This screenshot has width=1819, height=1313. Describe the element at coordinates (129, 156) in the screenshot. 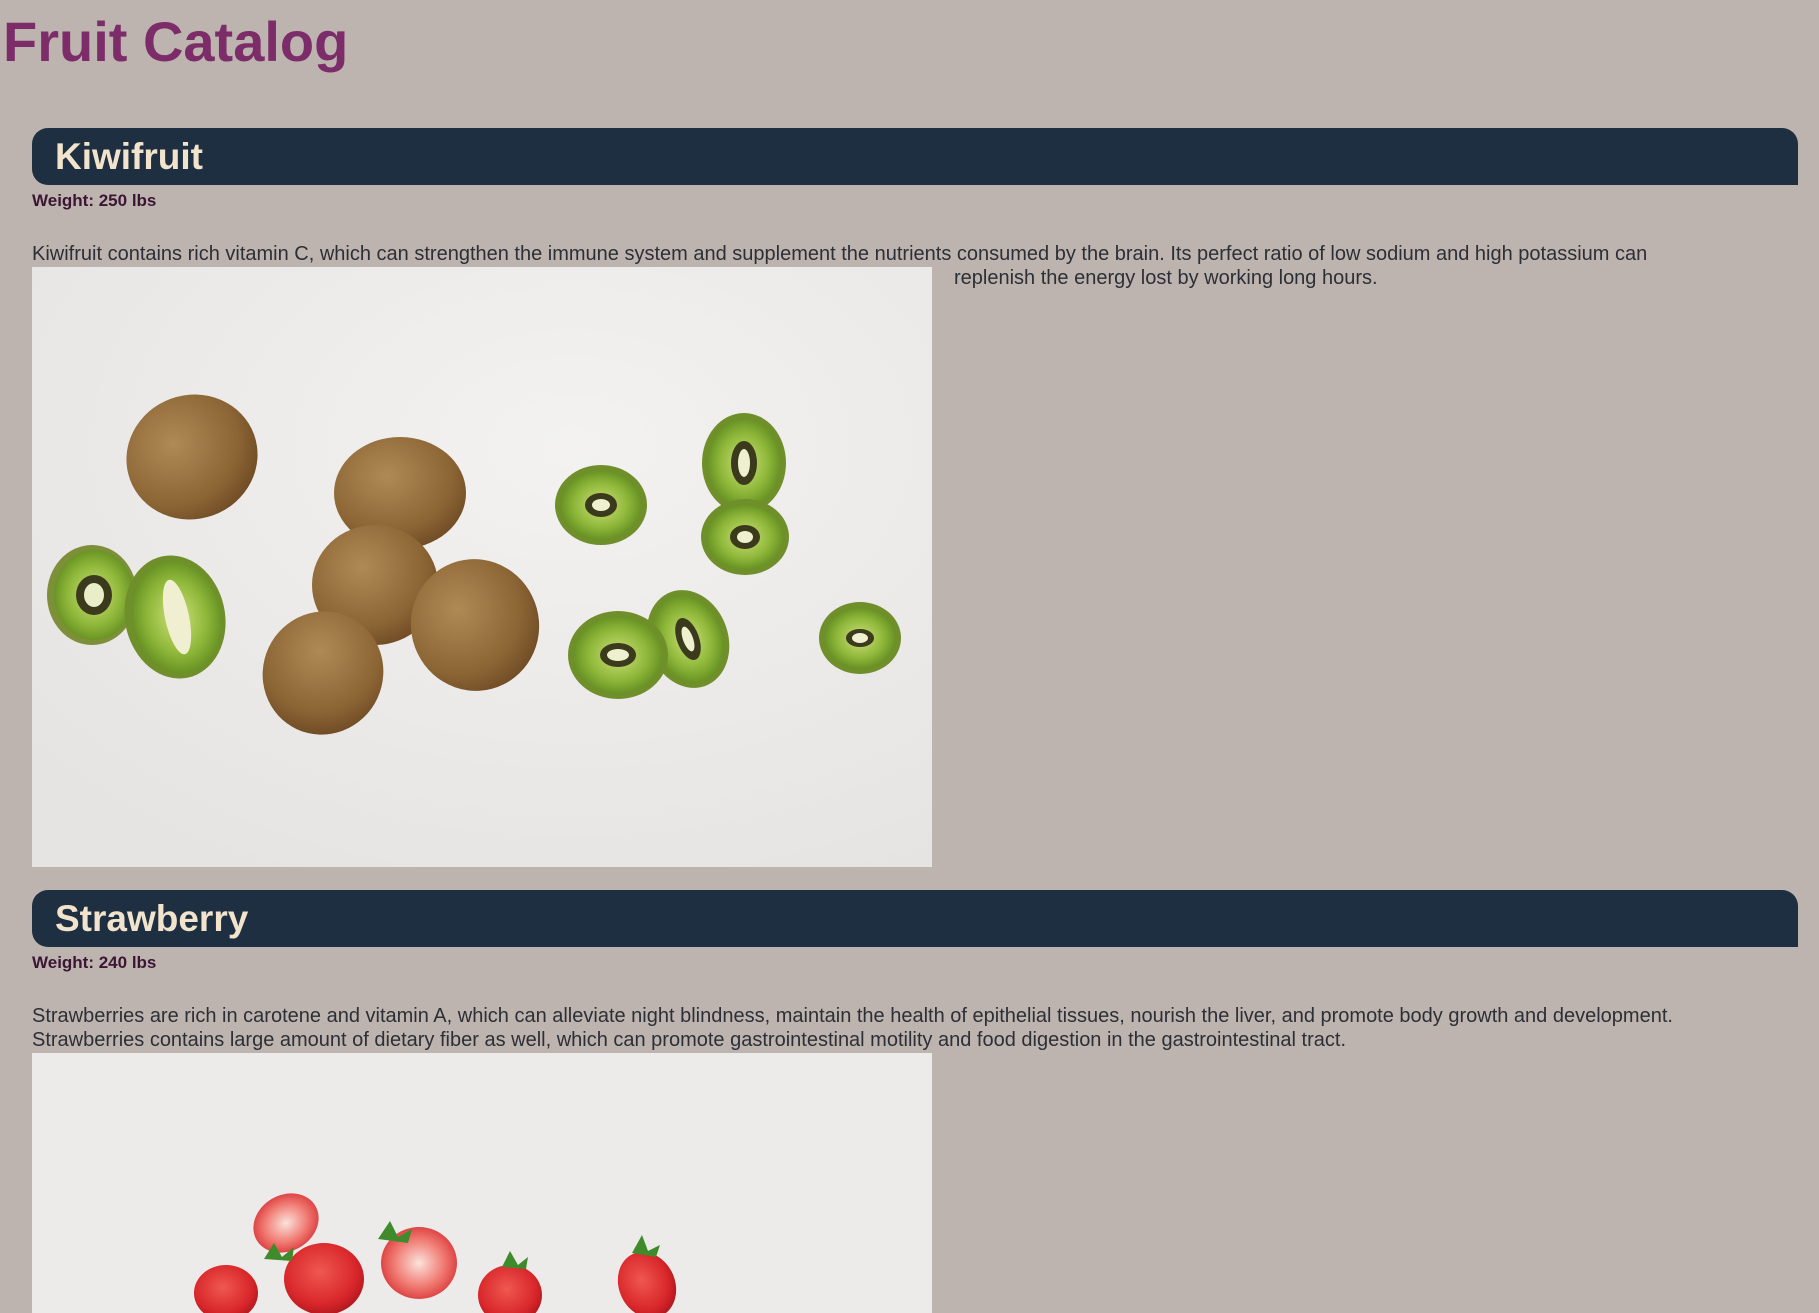

I see `fruit-name: Kiwifruit` at that location.